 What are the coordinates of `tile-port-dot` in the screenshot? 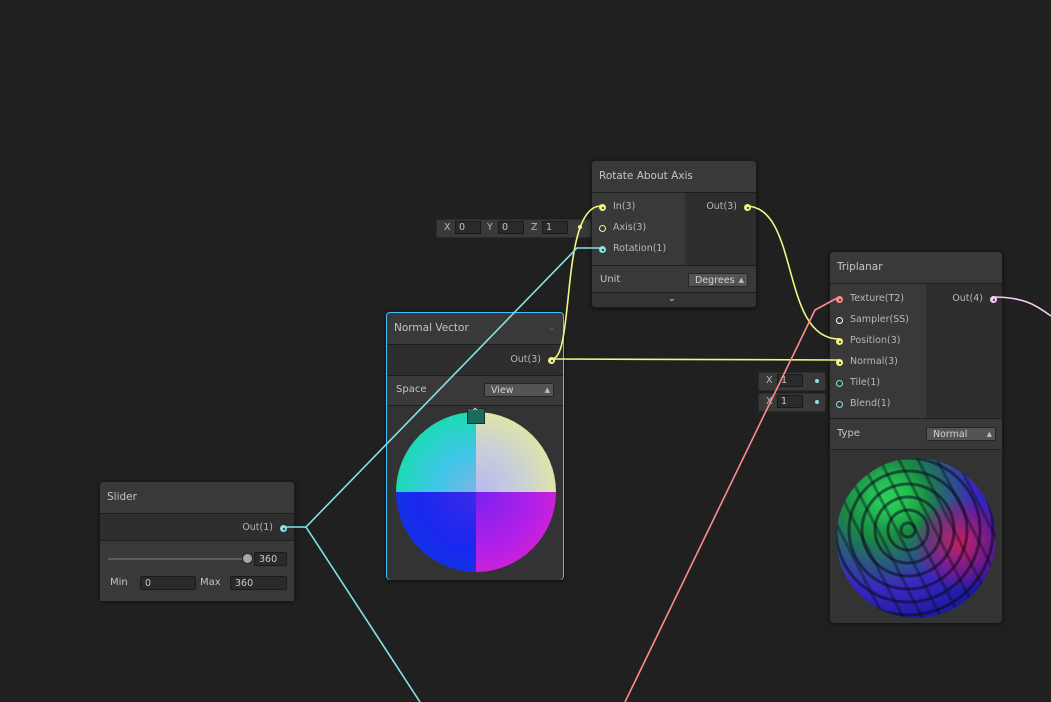 It's located at (839, 383).